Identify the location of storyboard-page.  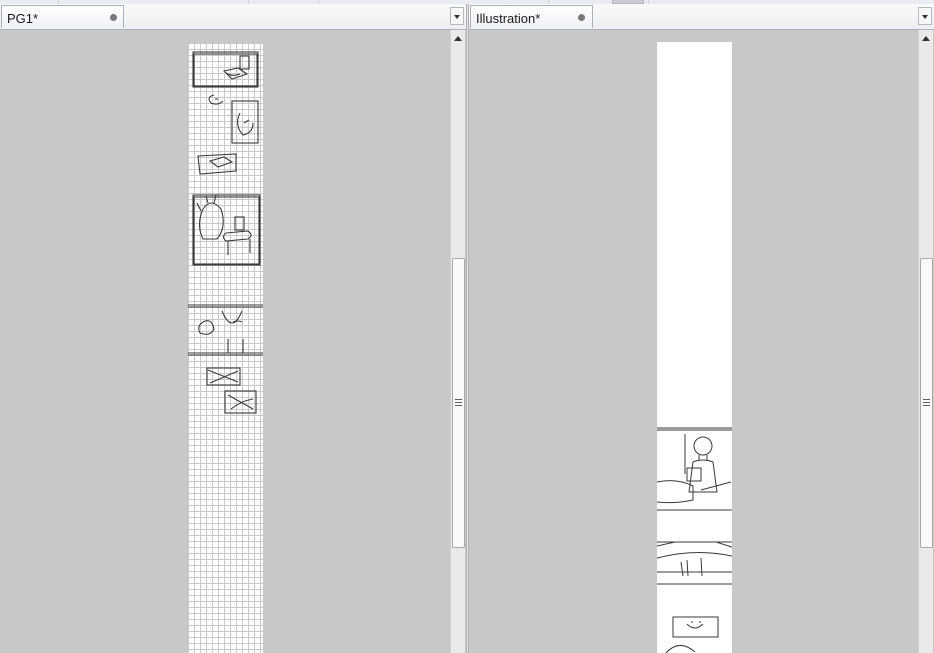
(225, 348).